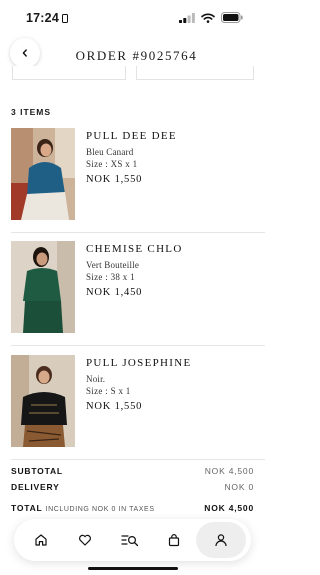 The image size is (320, 575). I want to click on product-color: Vert Bouteille, so click(113, 265).